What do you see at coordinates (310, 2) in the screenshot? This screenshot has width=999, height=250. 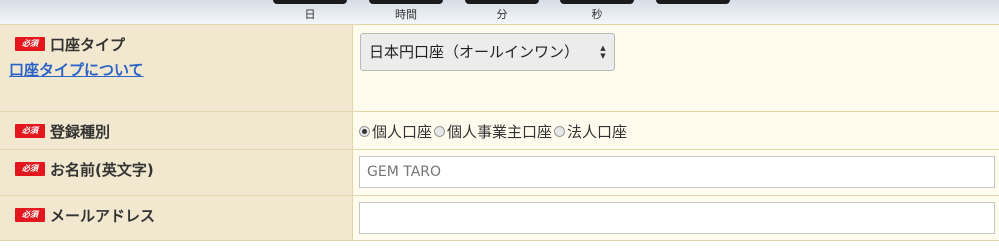 I see `countdown-days-box` at bounding box center [310, 2].